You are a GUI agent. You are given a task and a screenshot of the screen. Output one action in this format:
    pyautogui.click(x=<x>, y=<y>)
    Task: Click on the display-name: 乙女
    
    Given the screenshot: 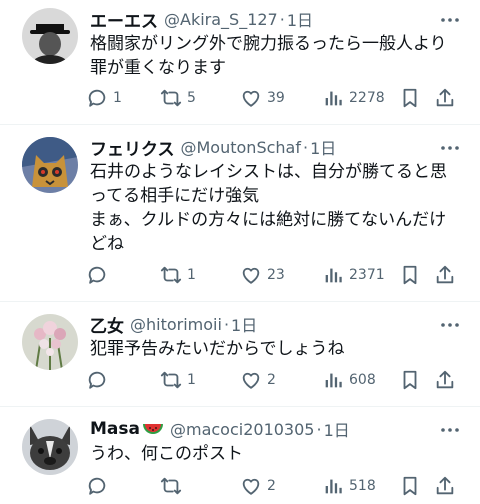 What is the action you would take?
    pyautogui.click(x=107, y=324)
    